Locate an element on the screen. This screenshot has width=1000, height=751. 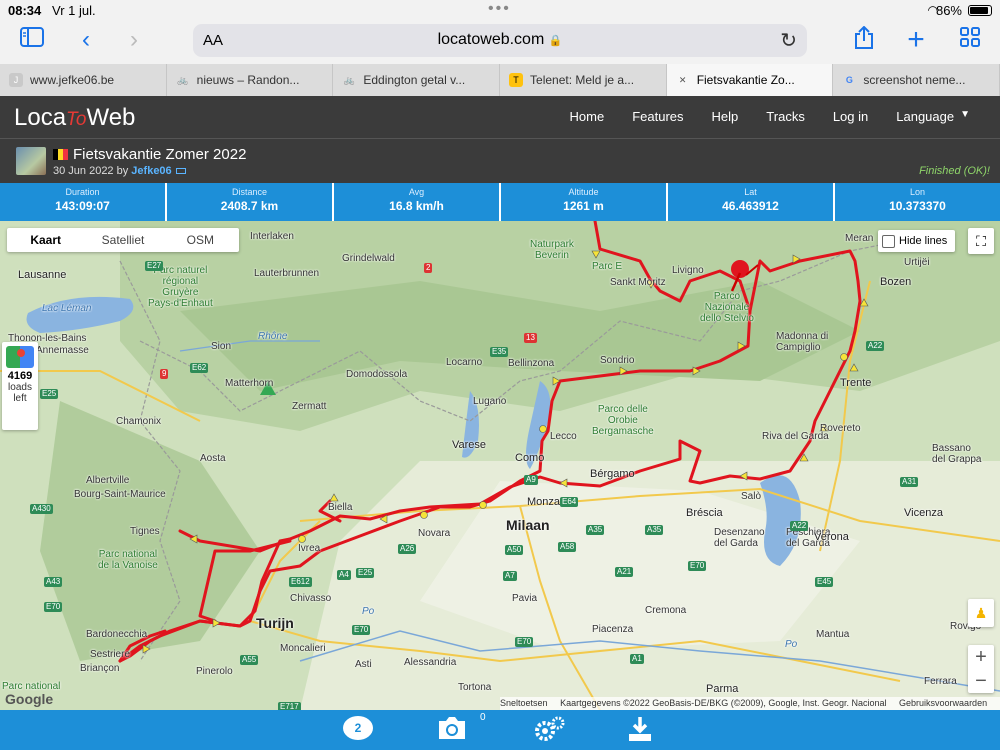
fullscreen-icon: ⛶ is located at coordinates (981, 241).